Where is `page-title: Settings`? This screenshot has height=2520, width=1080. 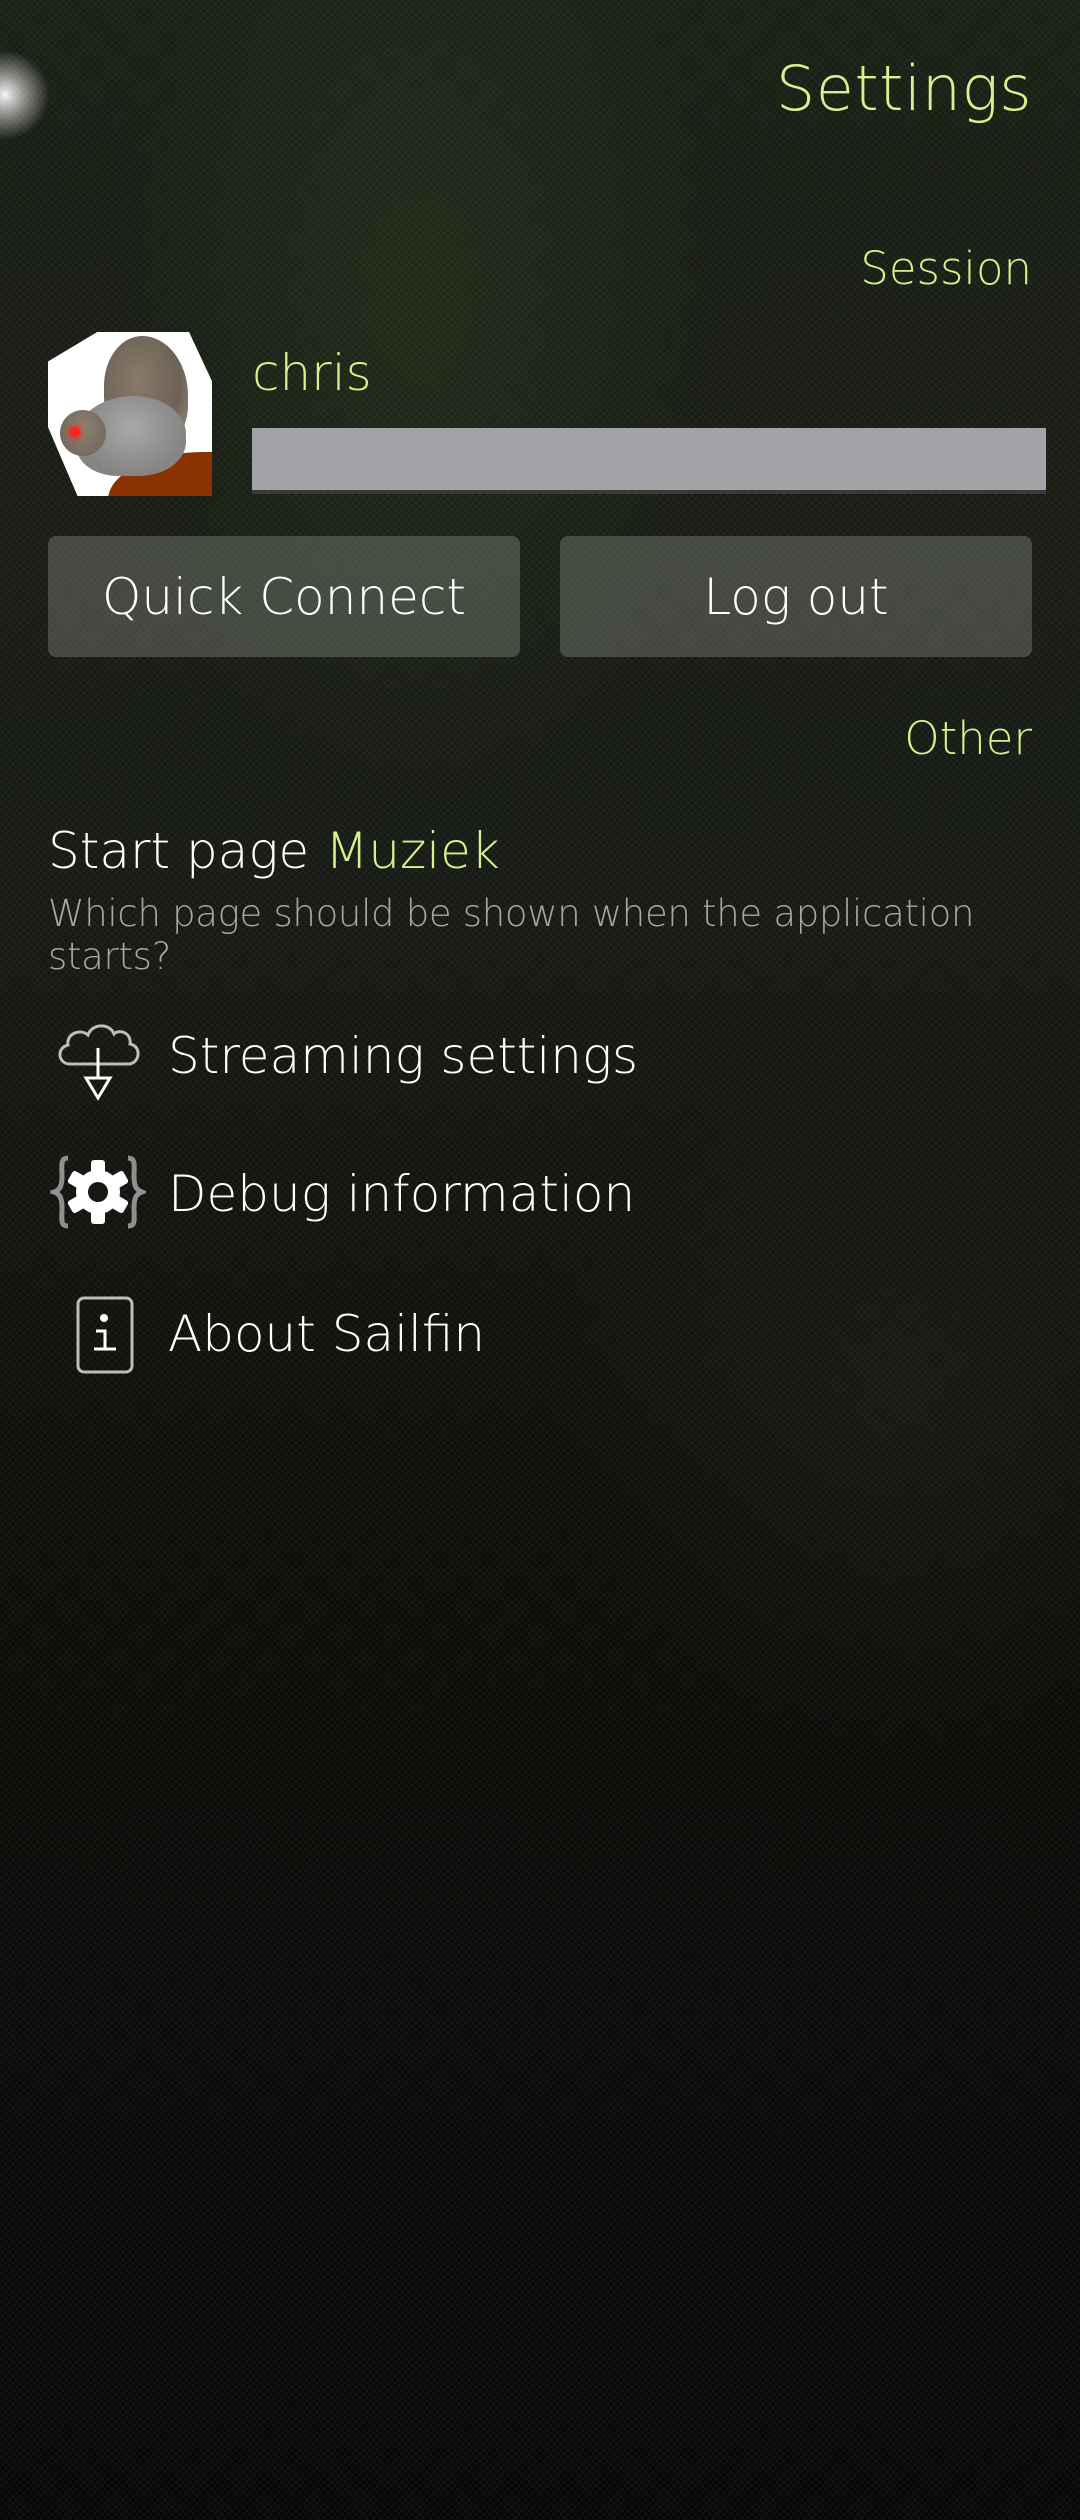
page-title: Settings is located at coordinates (903, 88).